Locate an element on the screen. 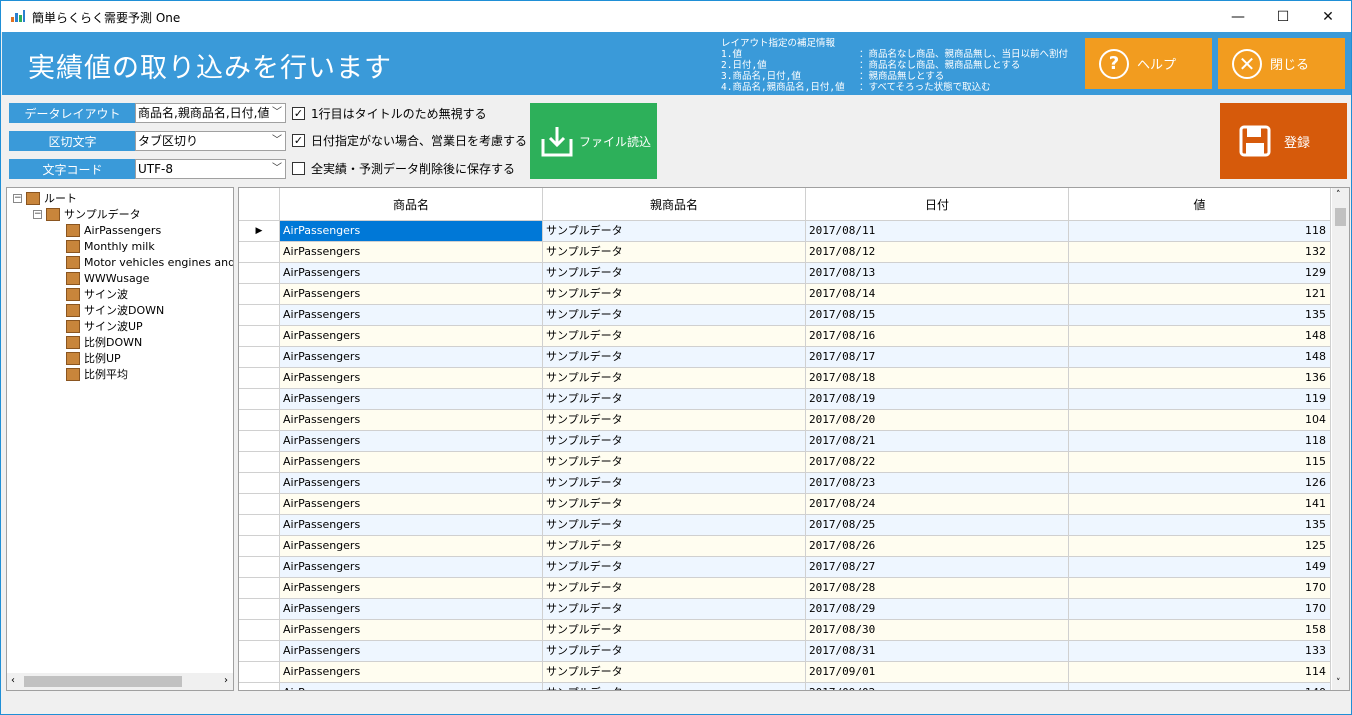 The width and height of the screenshot is (1352, 715). table-cell: 129 is located at coordinates (1200, 273).